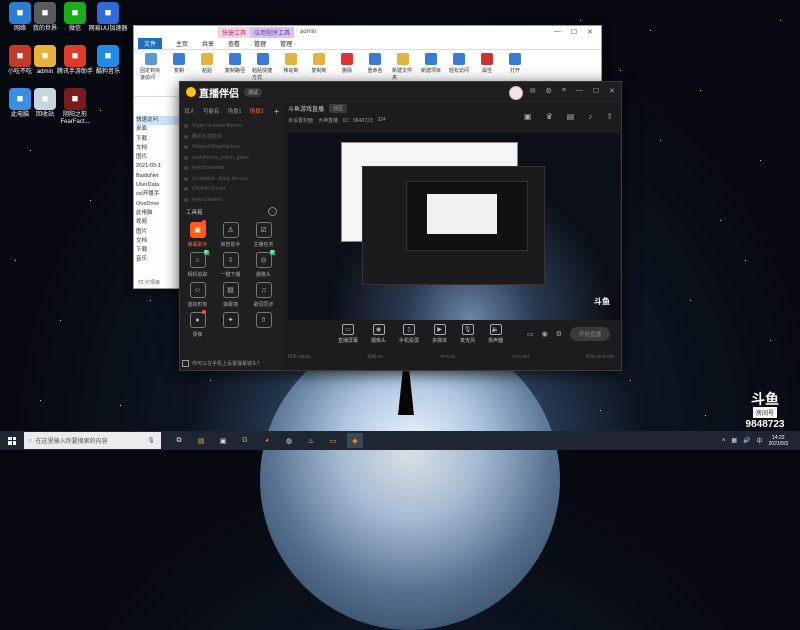 This screenshot has height=630, width=800. Describe the element at coordinates (231, 126) in the screenshot. I see `scene-item: Super Scheme Memes` at that location.